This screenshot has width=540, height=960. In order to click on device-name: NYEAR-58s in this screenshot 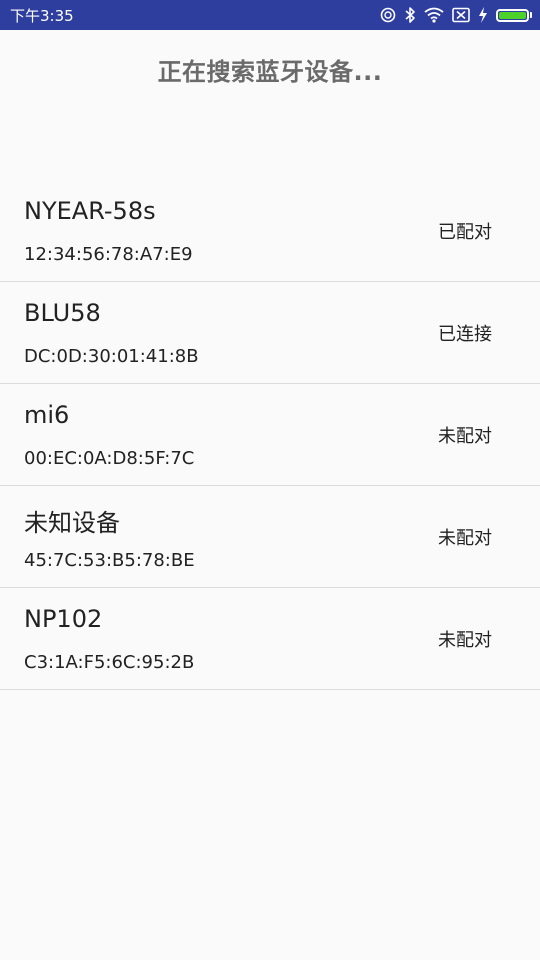, I will do `click(90, 211)`.